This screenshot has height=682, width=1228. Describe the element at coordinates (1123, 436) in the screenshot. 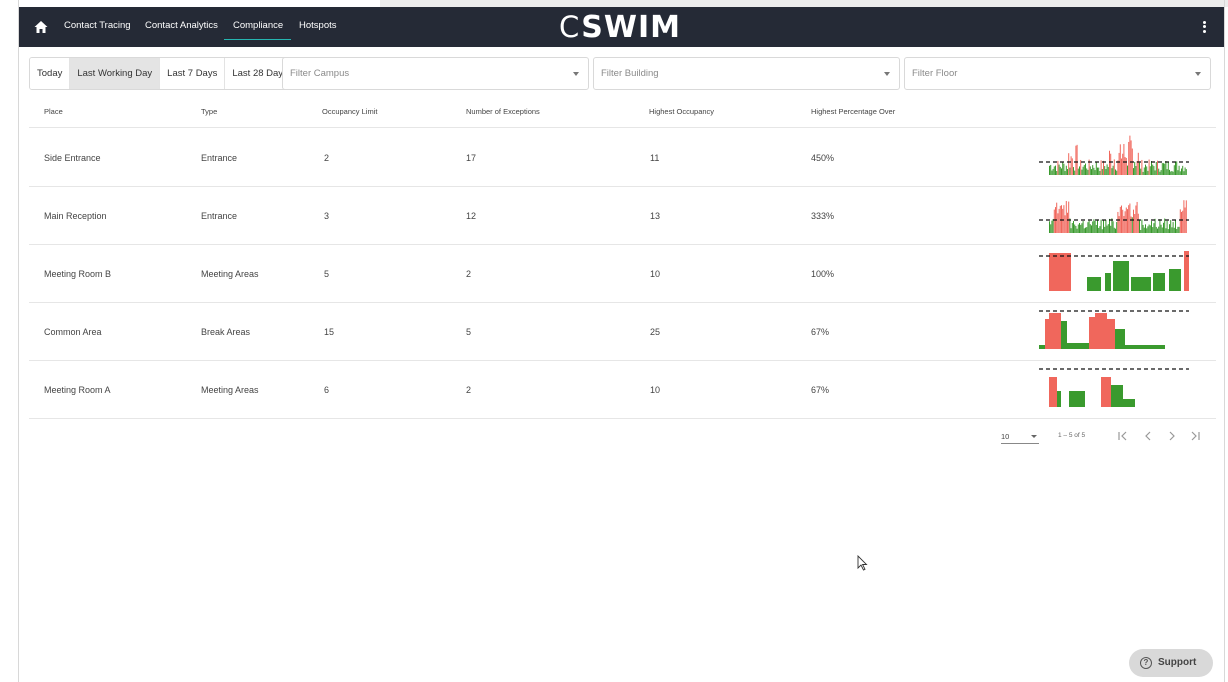

I see `first-page-icon` at that location.